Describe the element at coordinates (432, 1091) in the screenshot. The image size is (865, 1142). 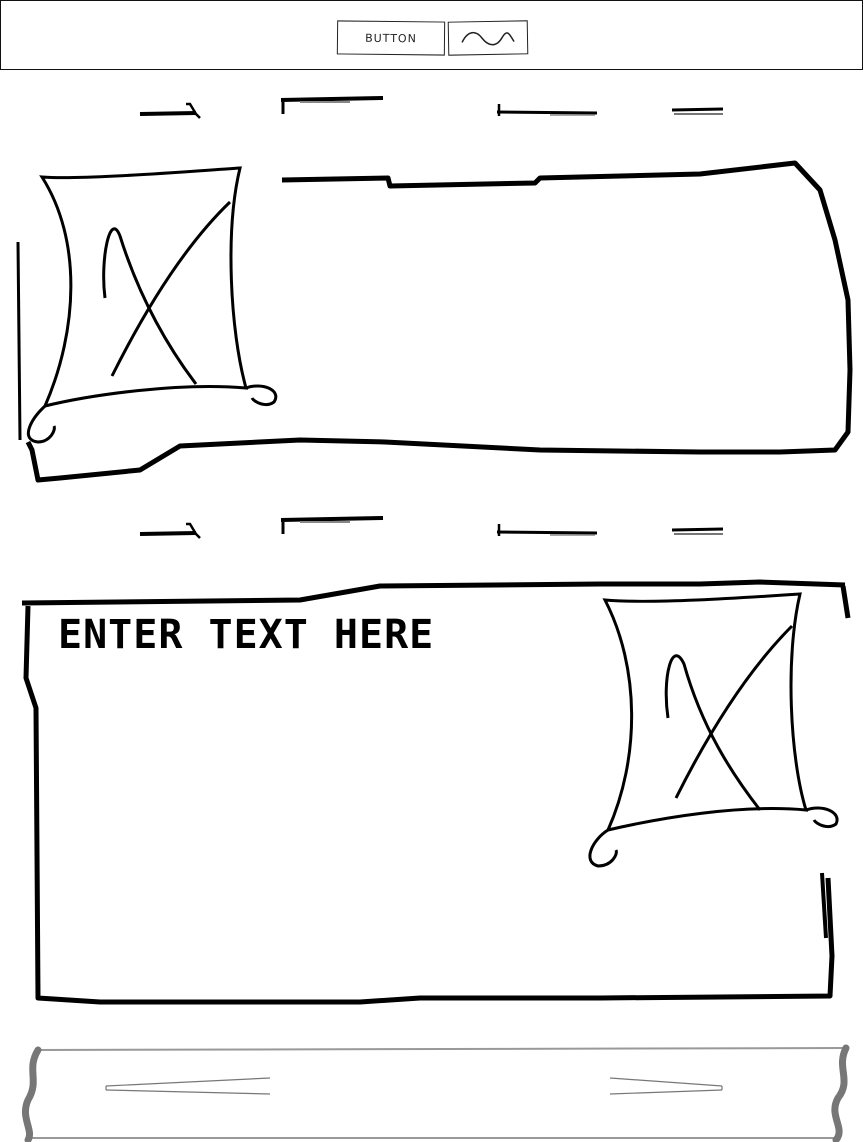
I see `footer-band` at that location.